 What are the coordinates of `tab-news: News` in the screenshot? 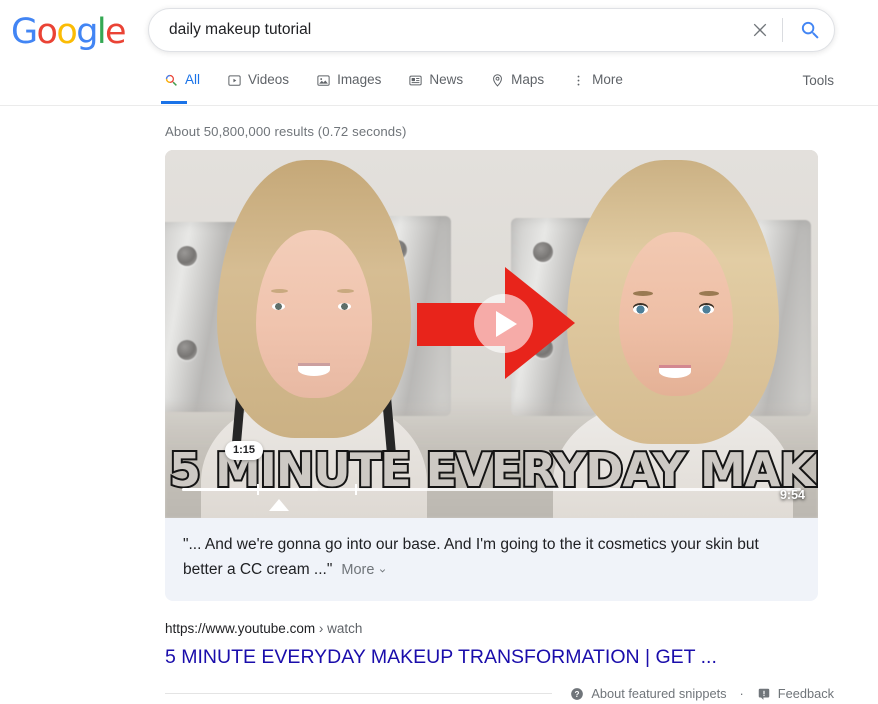 It's located at (441, 83).